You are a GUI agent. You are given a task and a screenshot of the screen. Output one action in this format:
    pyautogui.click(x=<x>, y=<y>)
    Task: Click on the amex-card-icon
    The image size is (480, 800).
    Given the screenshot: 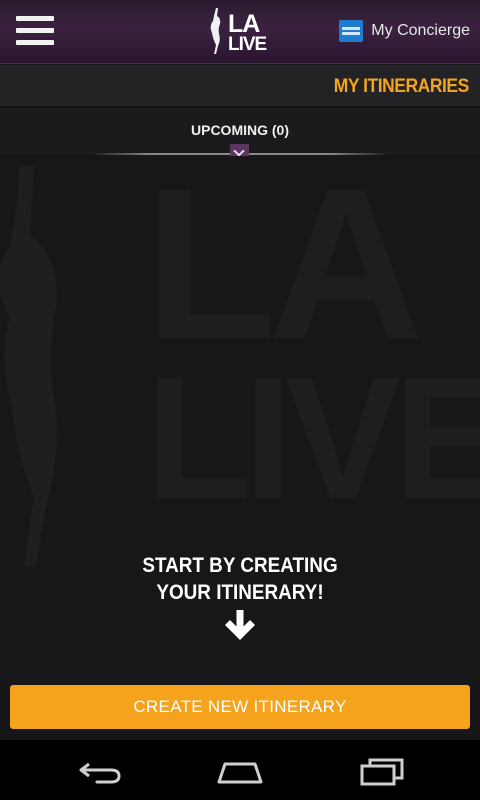 What is the action you would take?
    pyautogui.click(x=351, y=31)
    